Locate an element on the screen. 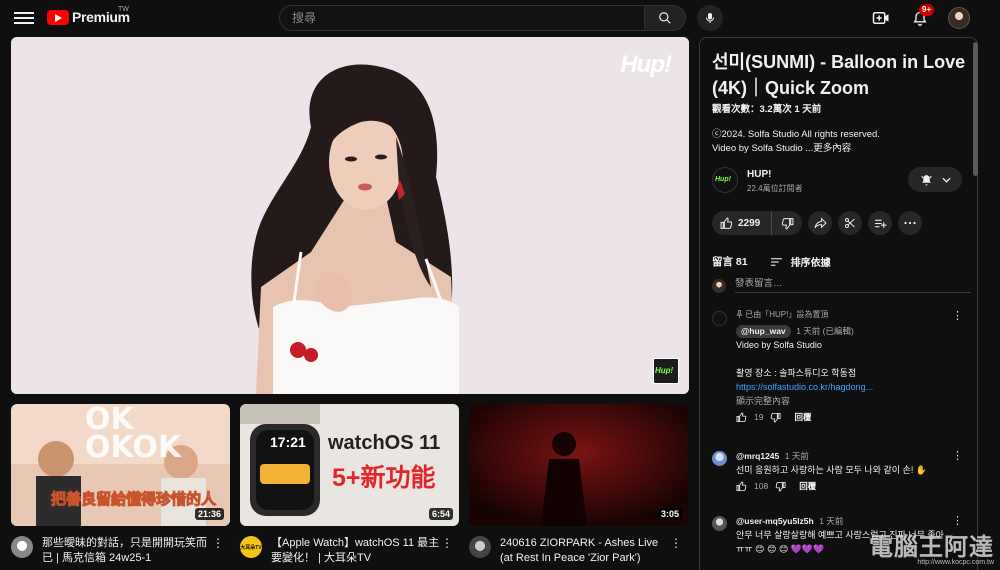 The image size is (1000, 570). comment-author: @user-mq5yu5lz5h is located at coordinates (775, 521).